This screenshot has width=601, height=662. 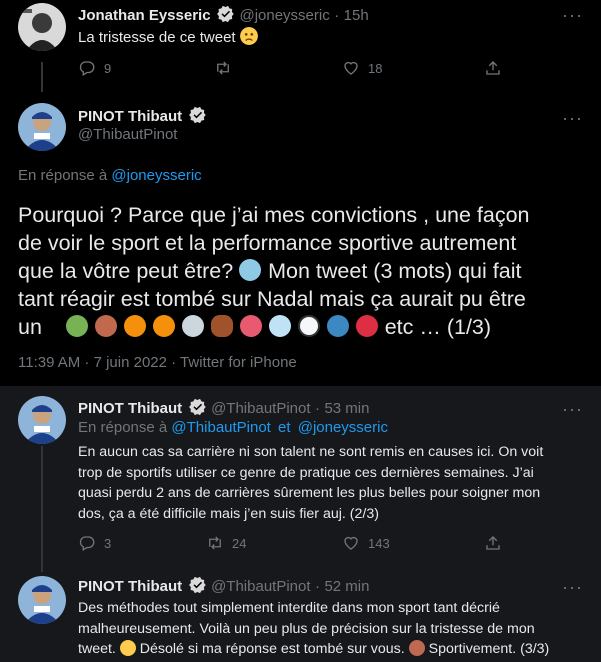 I want to click on see-no-evil-monkey-emoji, so click(x=416, y=648).